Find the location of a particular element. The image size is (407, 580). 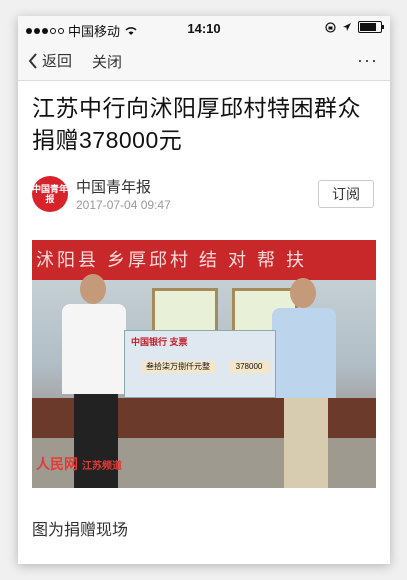

check-amount-words: 叁拾柒万捌仟元整 is located at coordinates (178, 367).